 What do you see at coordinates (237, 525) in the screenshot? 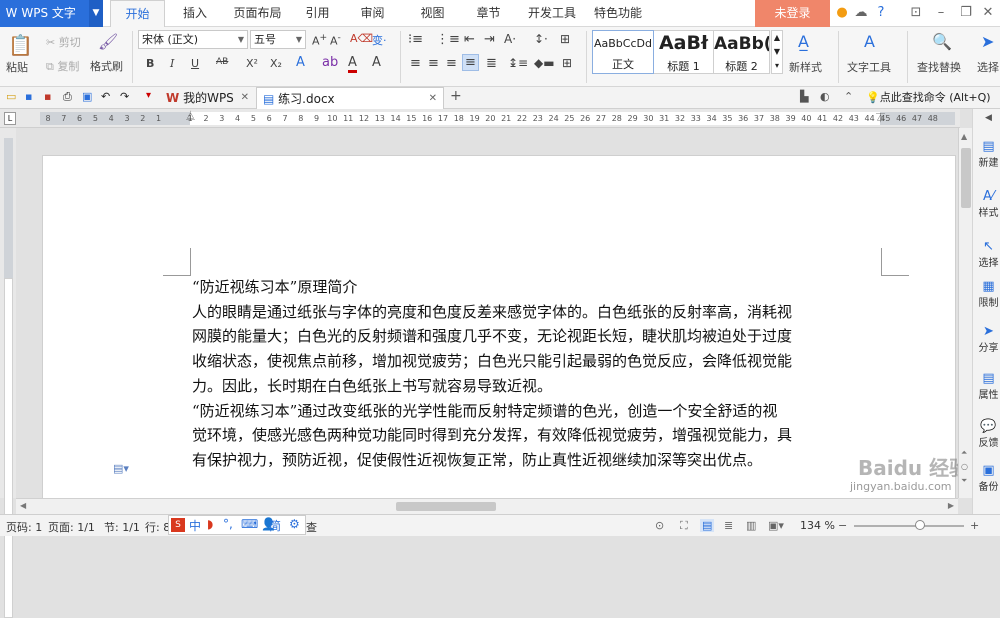
I see `ime-toolbar: S 中 ◗ °, ⌨ 👤 简 ⚙` at bounding box center [237, 525].